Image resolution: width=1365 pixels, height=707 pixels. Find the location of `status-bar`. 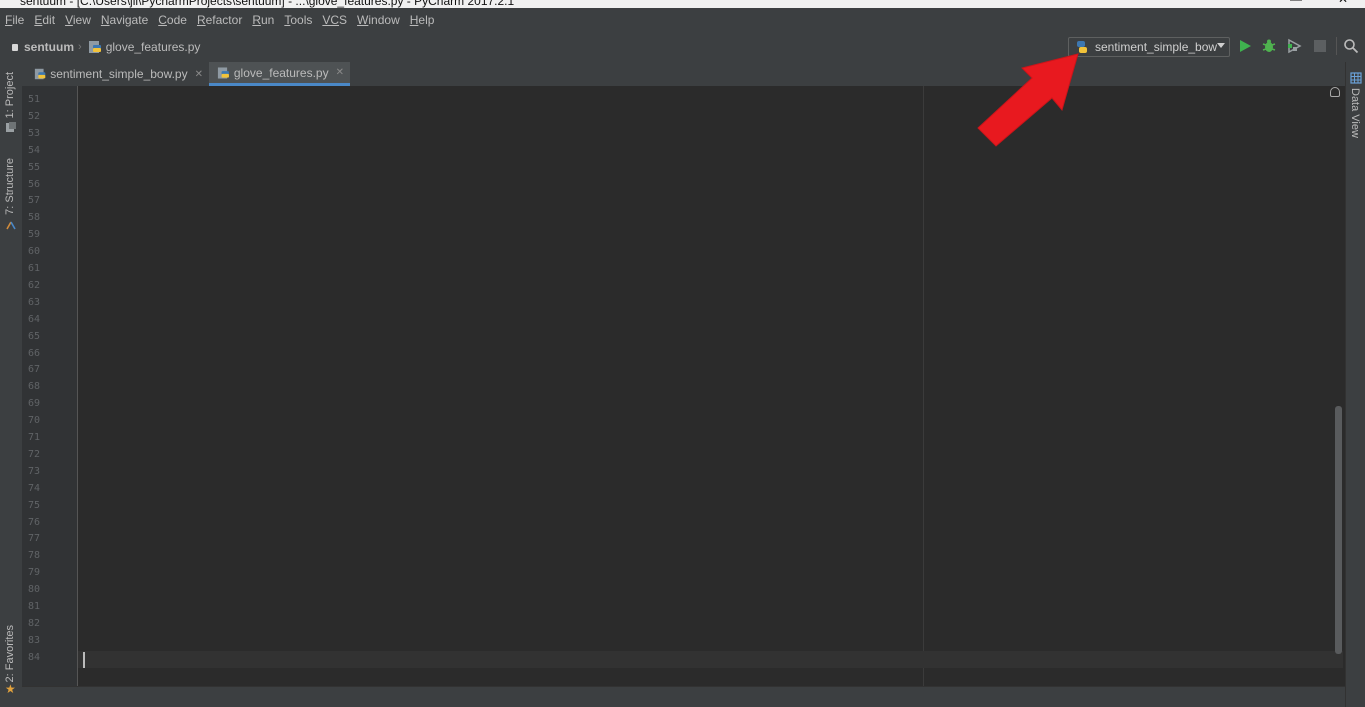

status-bar is located at coordinates (683, 696).